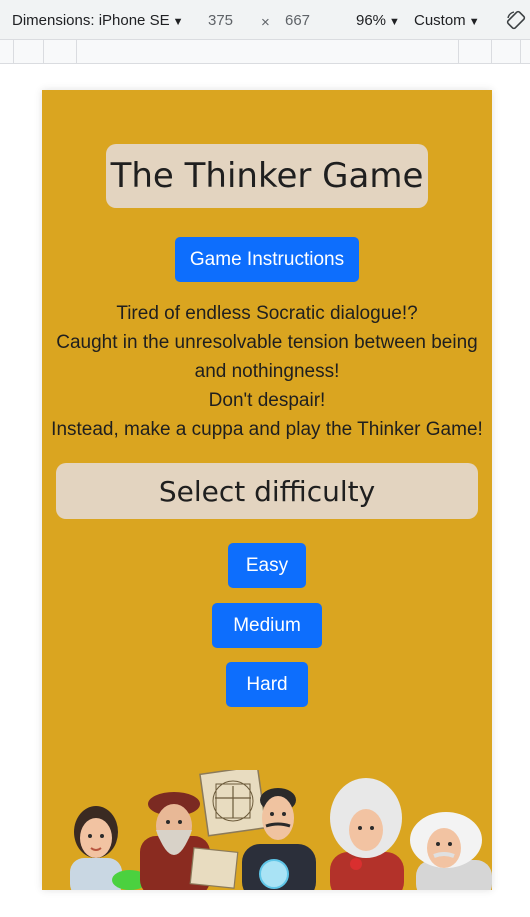 This screenshot has width=530, height=917. What do you see at coordinates (91, 20) in the screenshot?
I see `dimensions-label: Dimensions: iPhone SE` at bounding box center [91, 20].